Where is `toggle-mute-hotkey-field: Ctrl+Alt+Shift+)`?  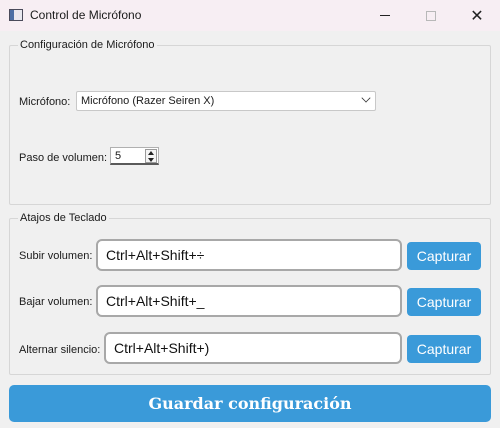 toggle-mute-hotkey-field: Ctrl+Alt+Shift+) is located at coordinates (253, 348).